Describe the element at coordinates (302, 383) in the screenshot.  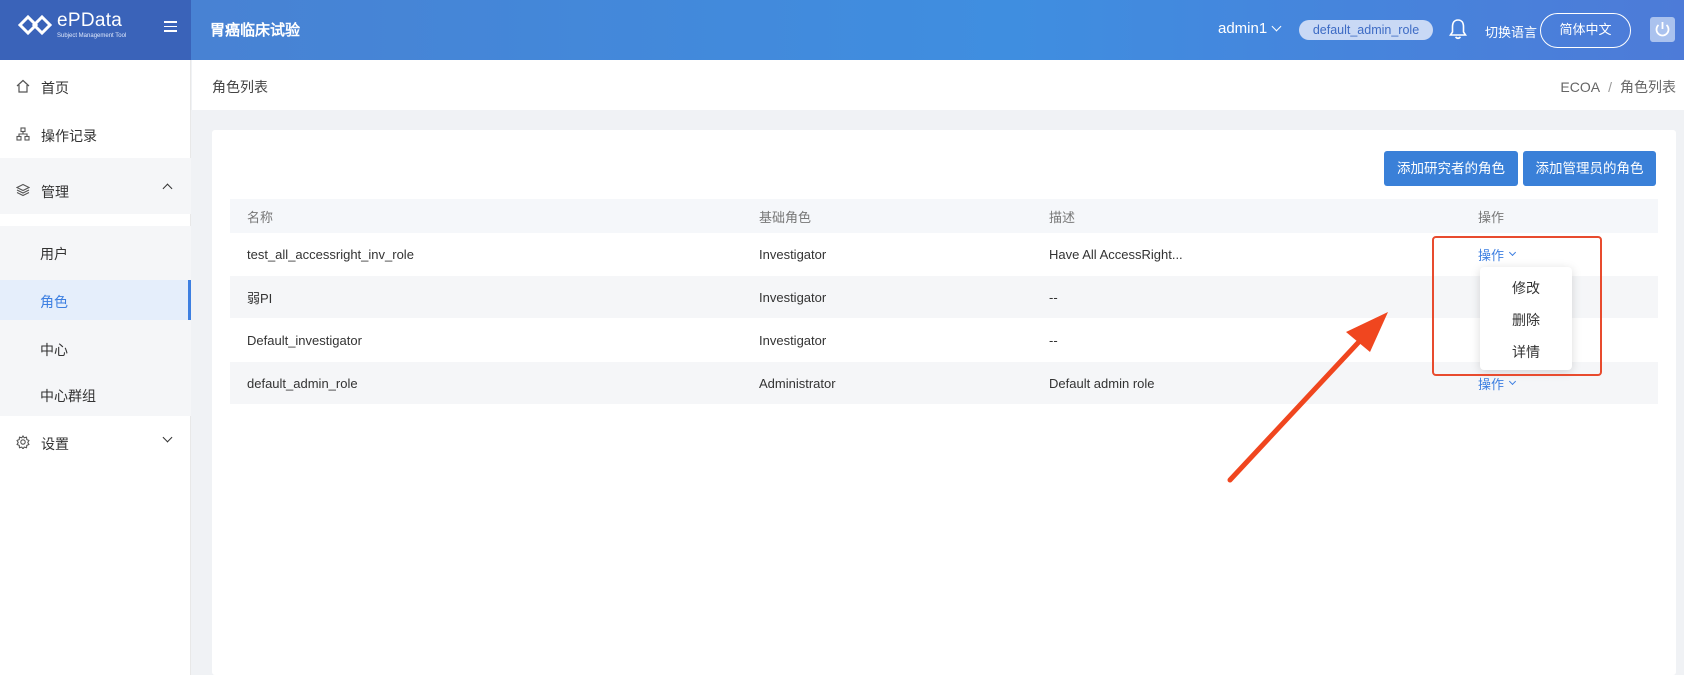
I see `cell-name: default_admin_role` at that location.